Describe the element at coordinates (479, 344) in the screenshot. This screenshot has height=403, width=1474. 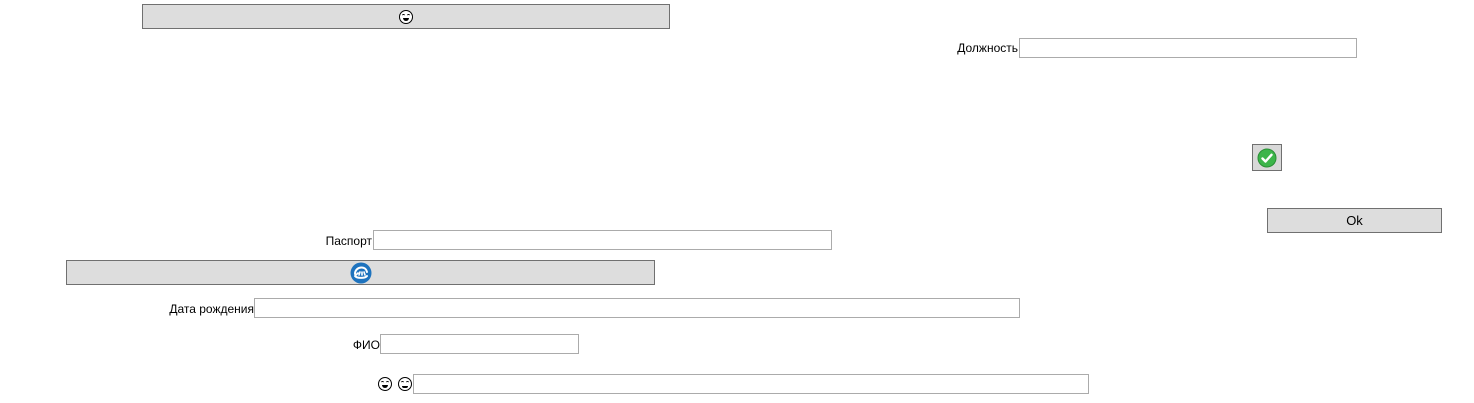
I see `fio-field` at that location.